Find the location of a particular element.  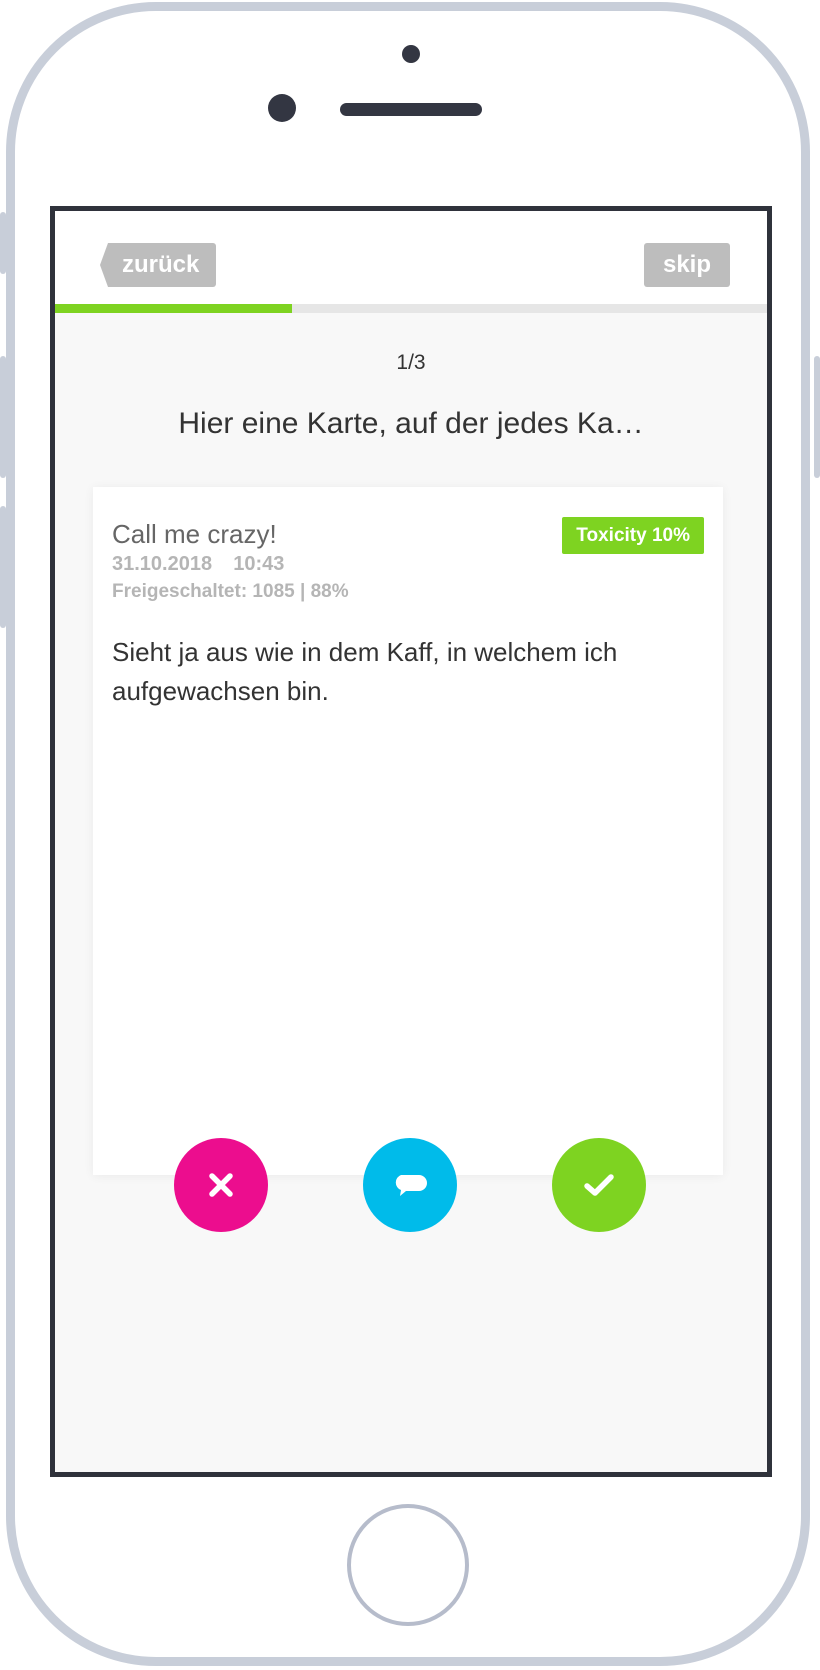

front-sensor is located at coordinates (411, 54).